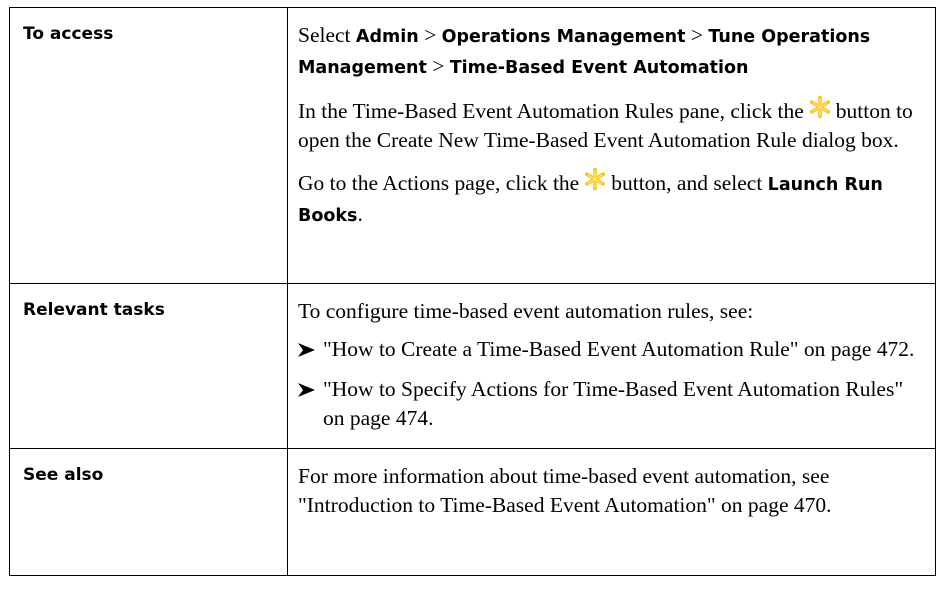  I want to click on select-text: Select, so click(327, 35).